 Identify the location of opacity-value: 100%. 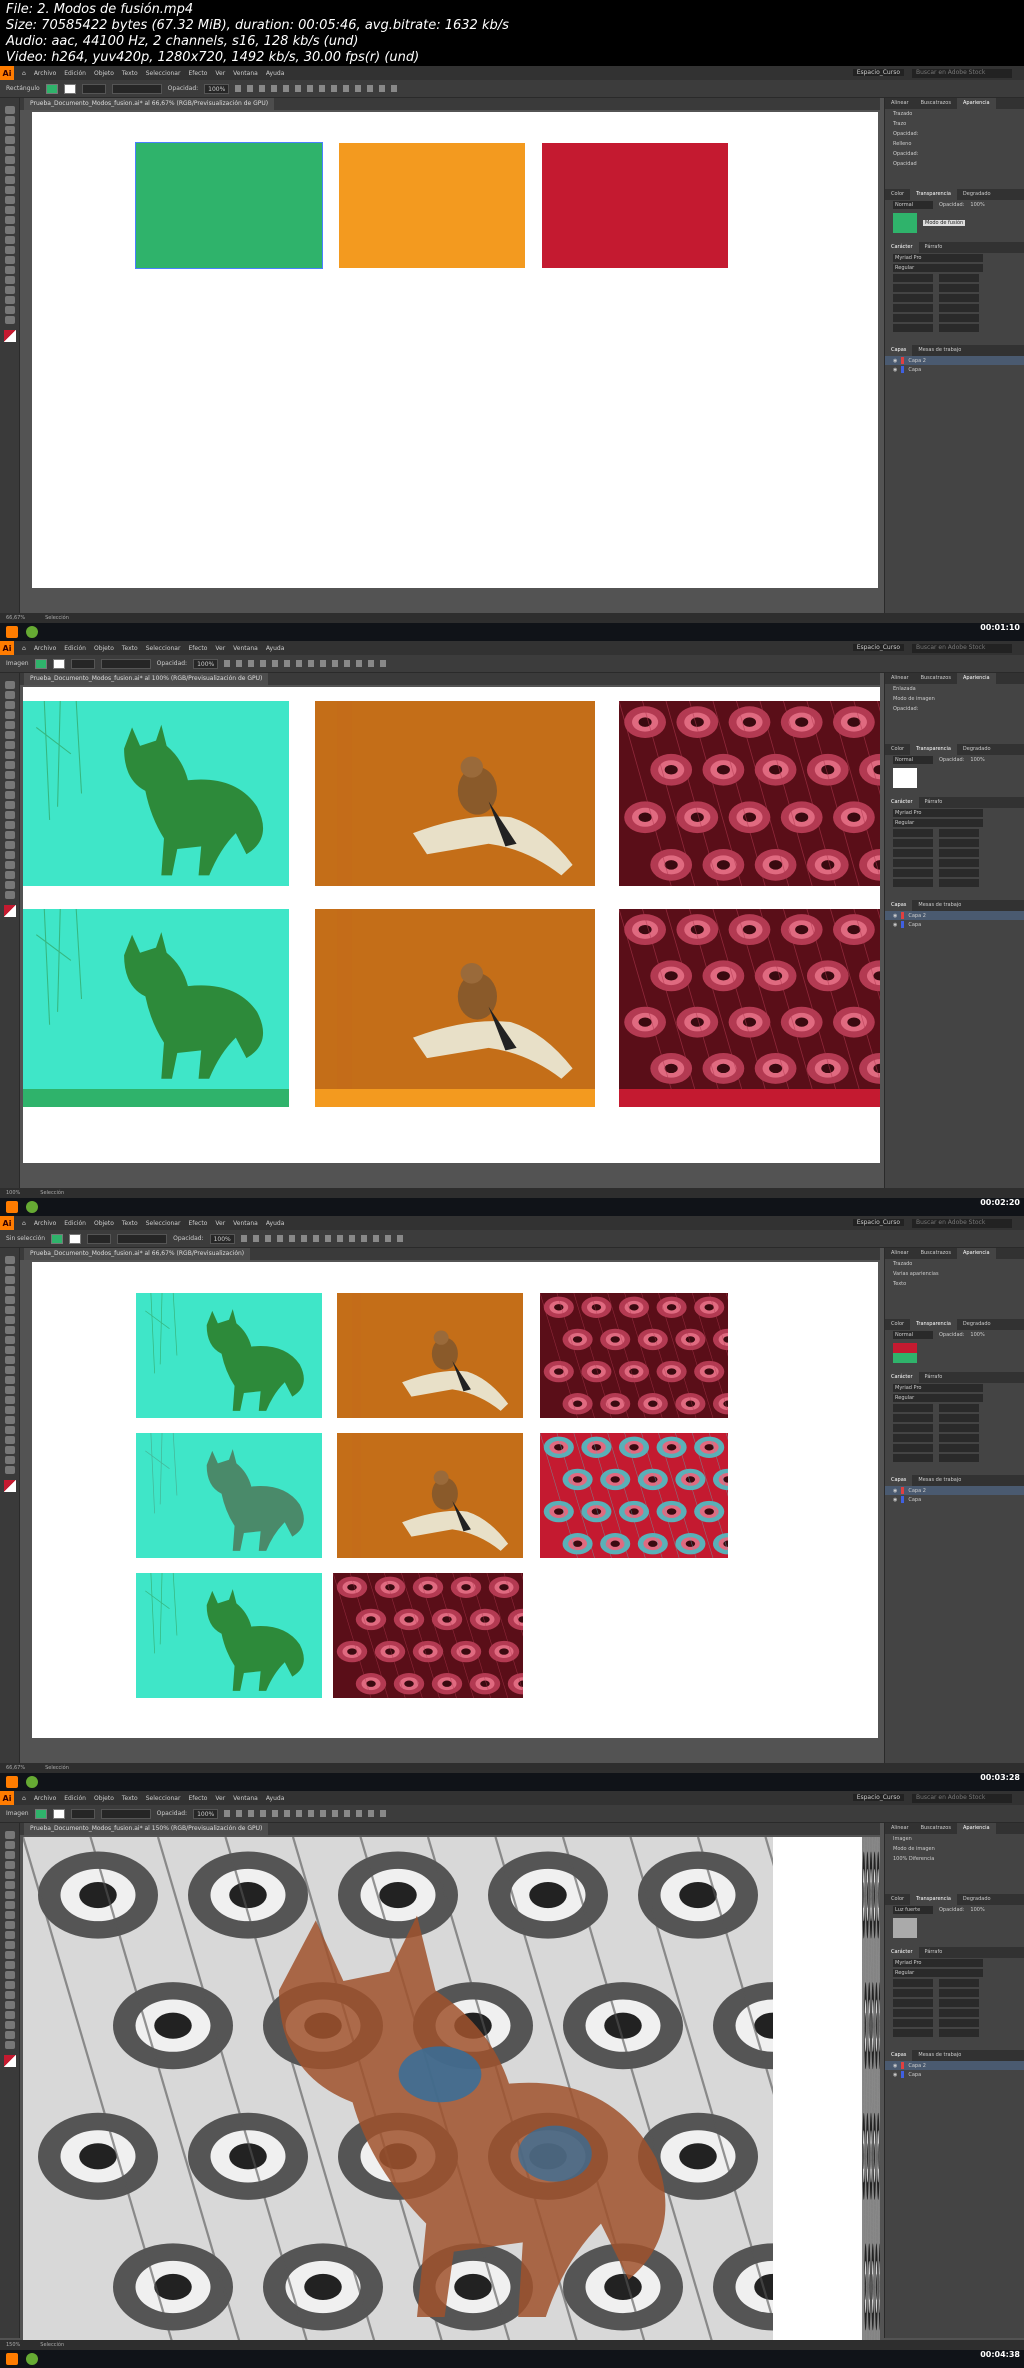
(977, 1910).